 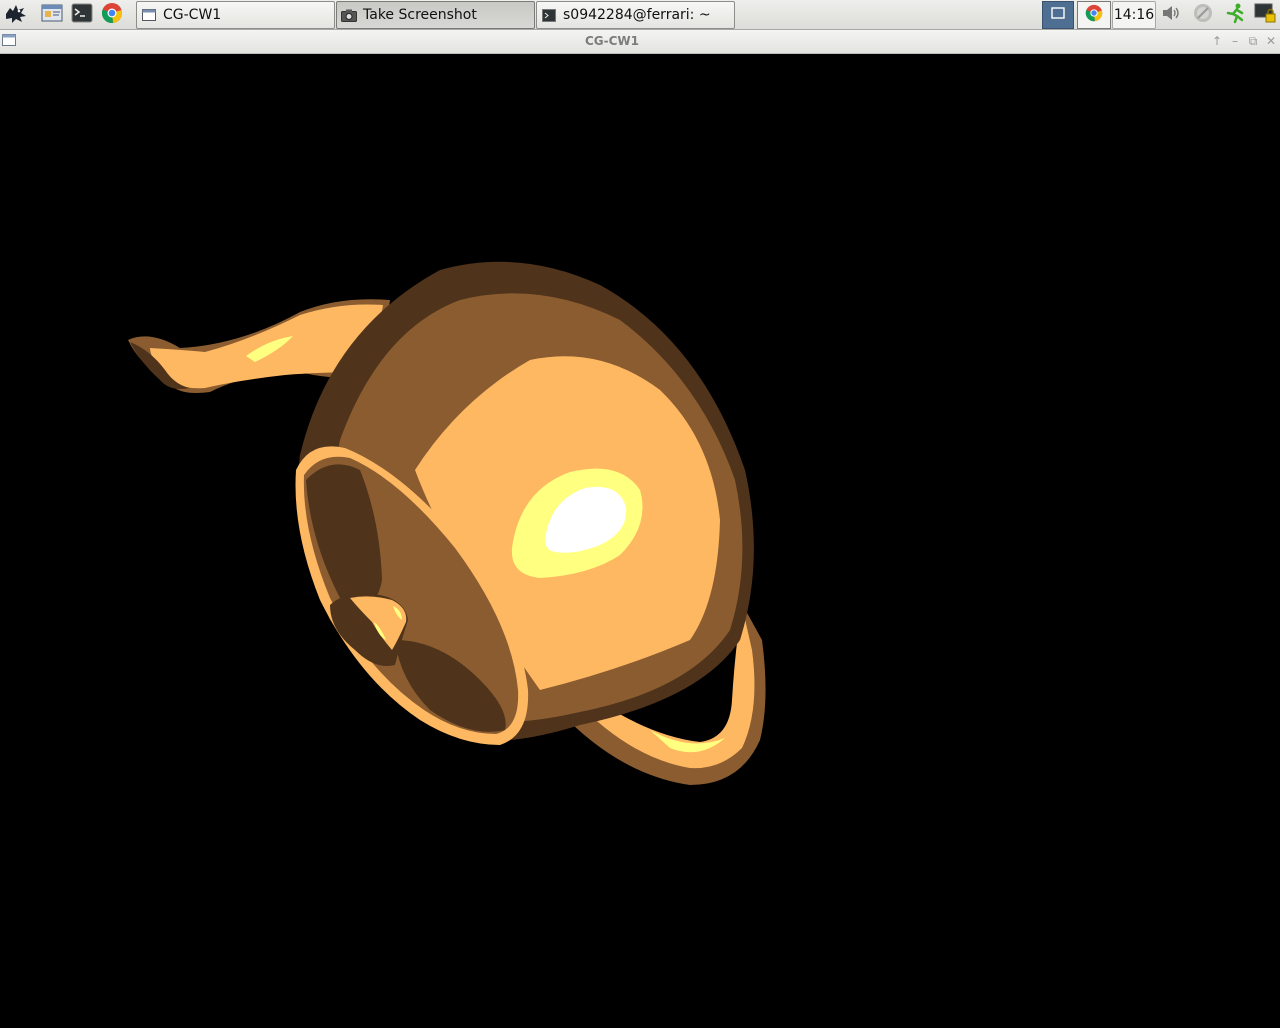 What do you see at coordinates (1217, 41) in the screenshot?
I see `up-arrow-icon: ↑` at bounding box center [1217, 41].